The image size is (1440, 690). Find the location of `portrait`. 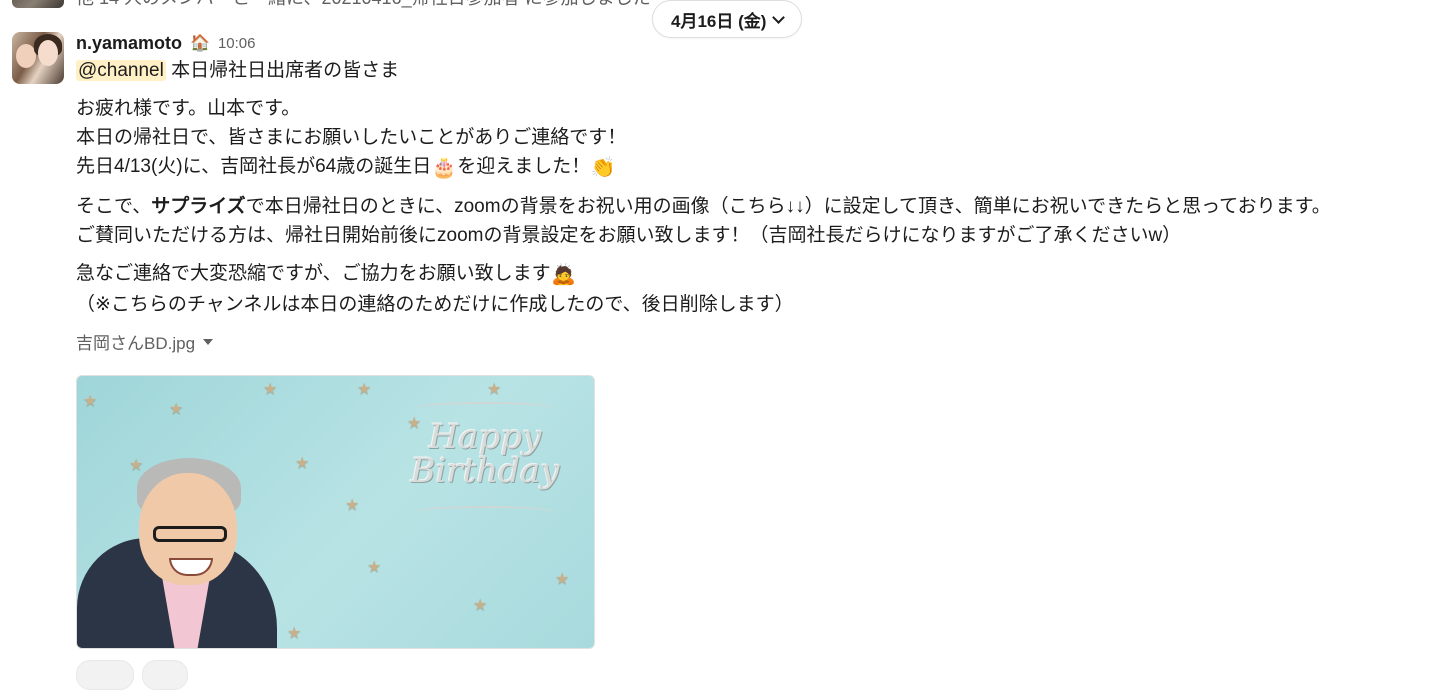

portrait is located at coordinates (177, 533).